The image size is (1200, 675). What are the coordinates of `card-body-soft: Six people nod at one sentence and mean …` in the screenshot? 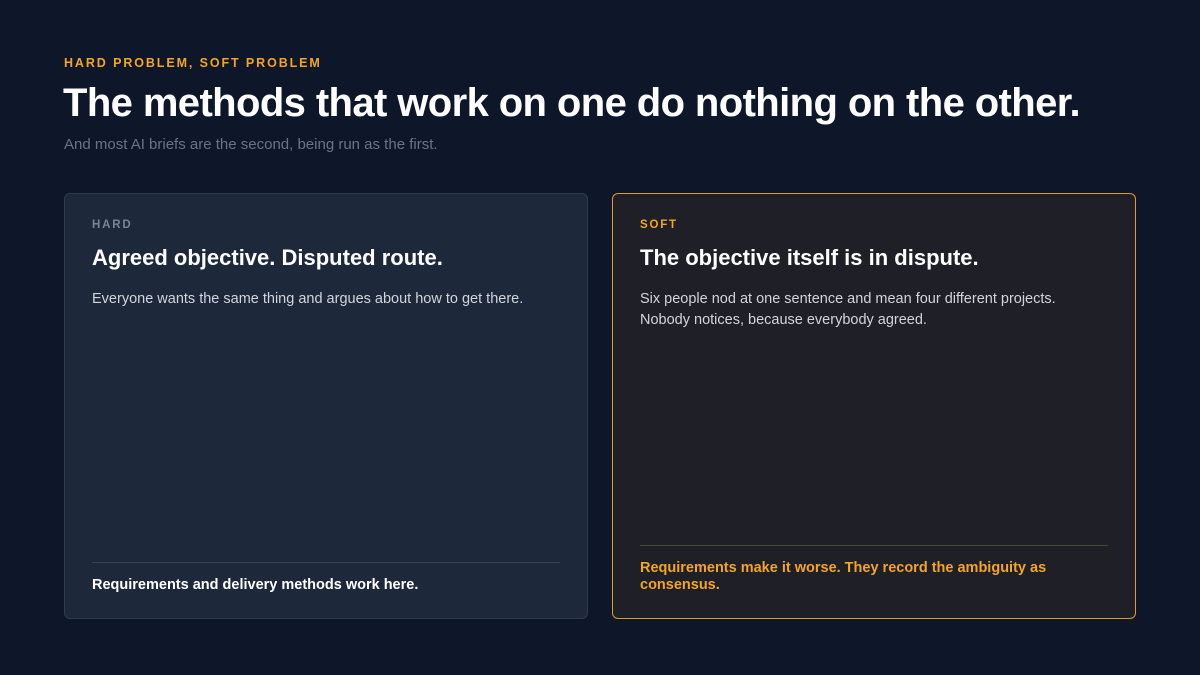 It's located at (848, 309).